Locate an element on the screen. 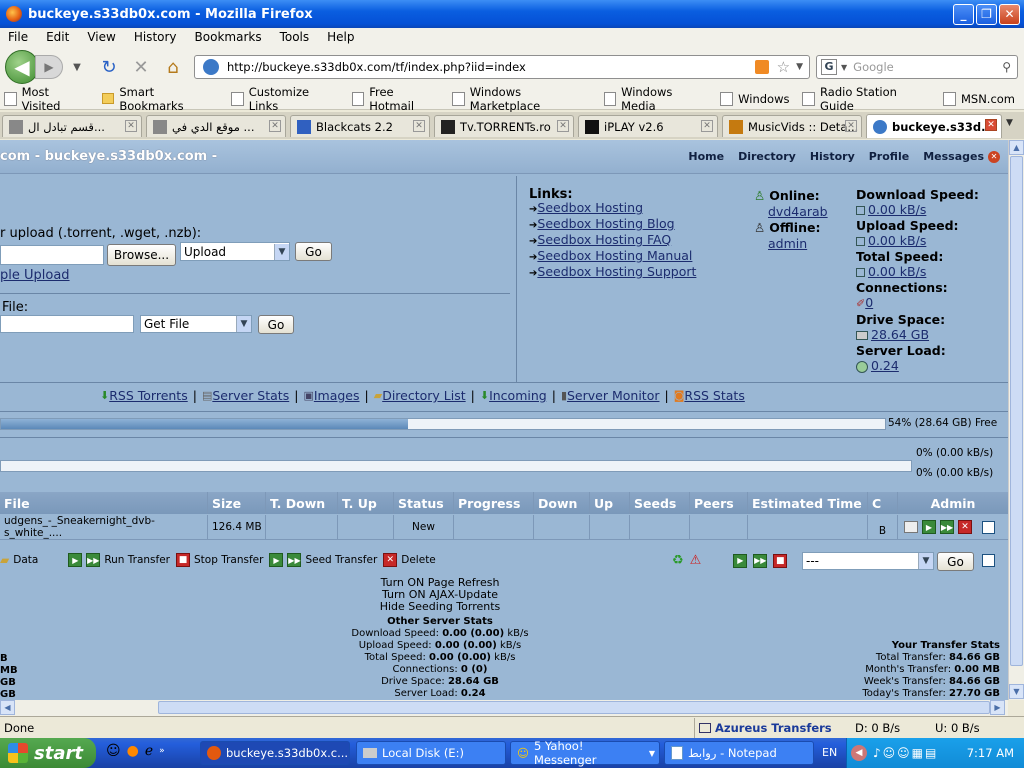  rss-torrents-link: RSS Torrents is located at coordinates (148, 395).